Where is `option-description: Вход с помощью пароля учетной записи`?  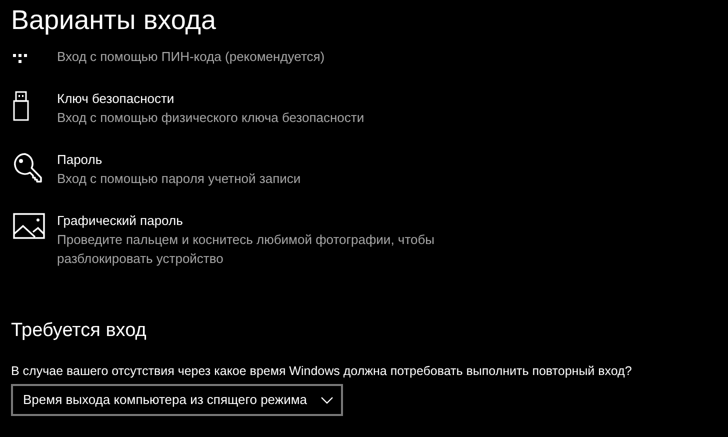
option-description: Вход с помощью пароля учетной записи is located at coordinates (179, 179).